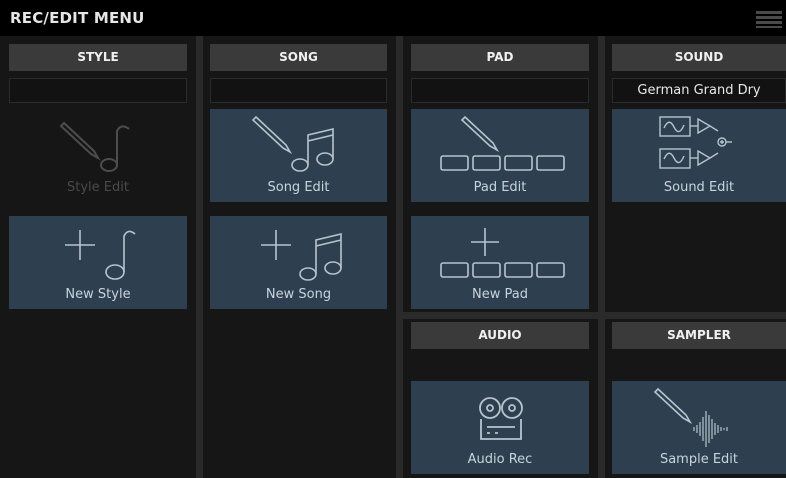 The height and width of the screenshot is (478, 786). What do you see at coordinates (699, 155) in the screenshot?
I see `sound-edit-button: Sound Edit` at bounding box center [699, 155].